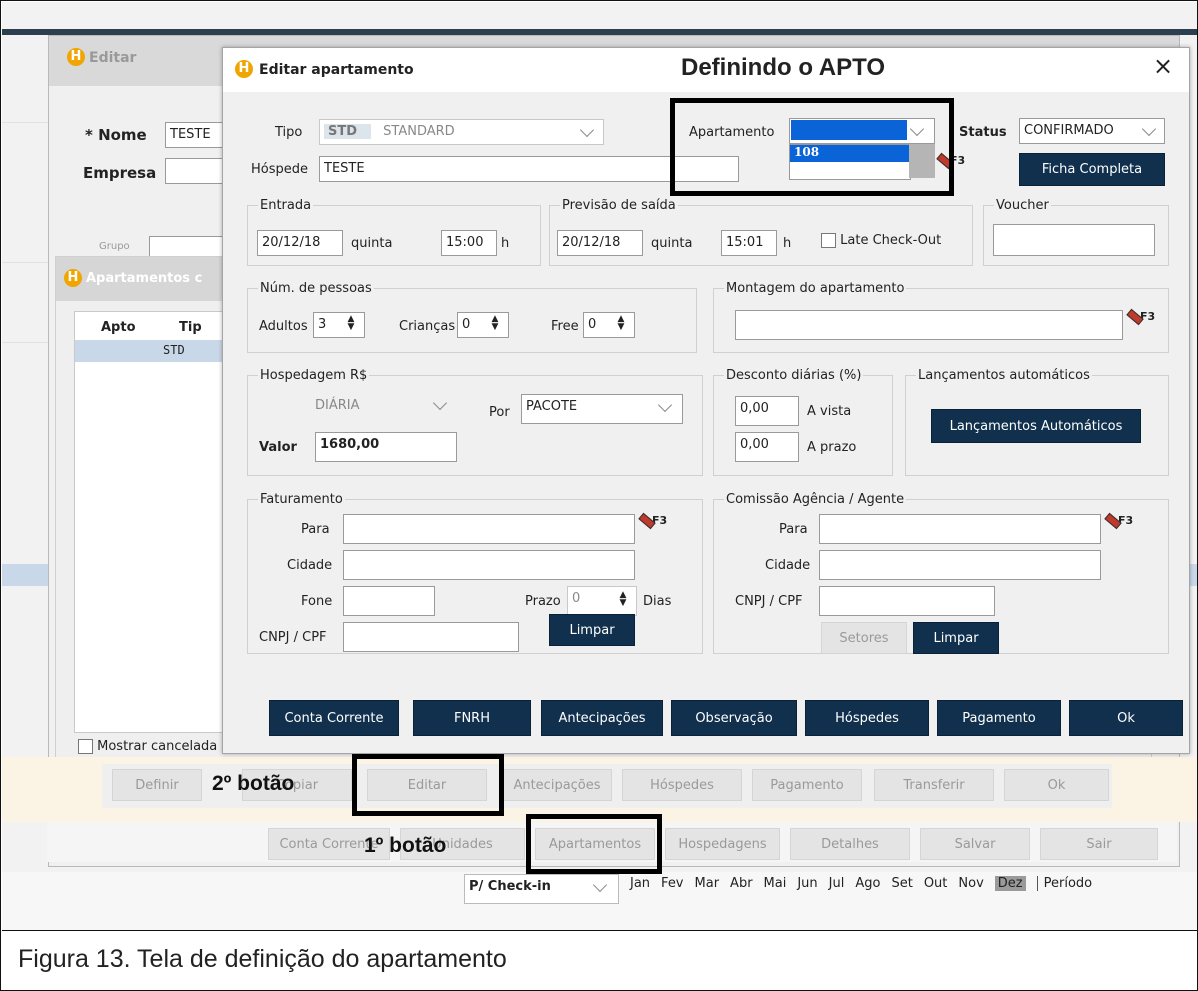 The image size is (1198, 991). What do you see at coordinates (339, 325) in the screenshot?
I see `adultos-stepper: 3 ▲ ▼` at bounding box center [339, 325].